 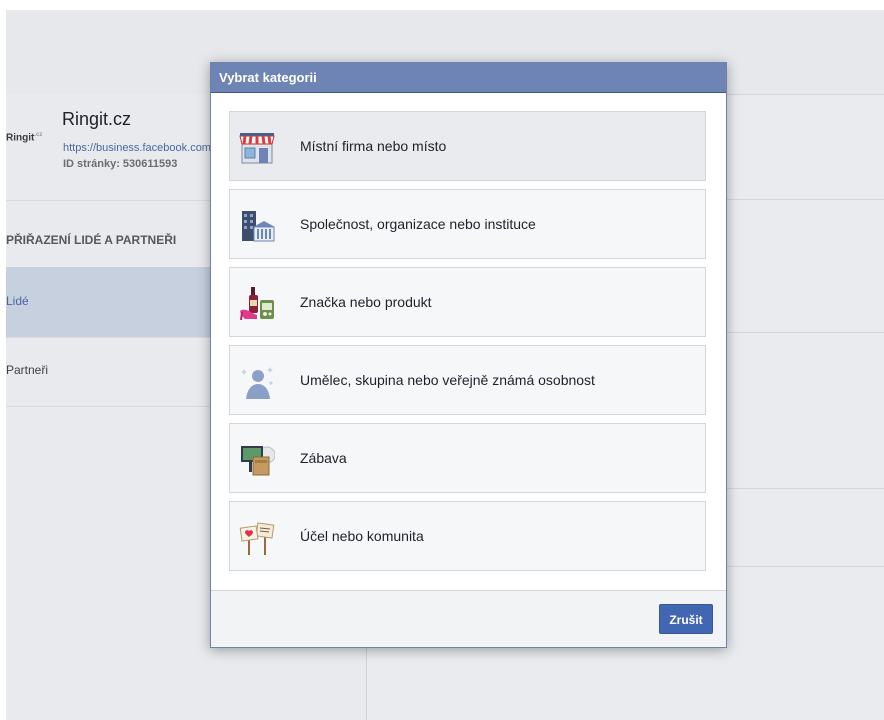 I want to click on page-title: Ringit.cz, so click(x=97, y=119).